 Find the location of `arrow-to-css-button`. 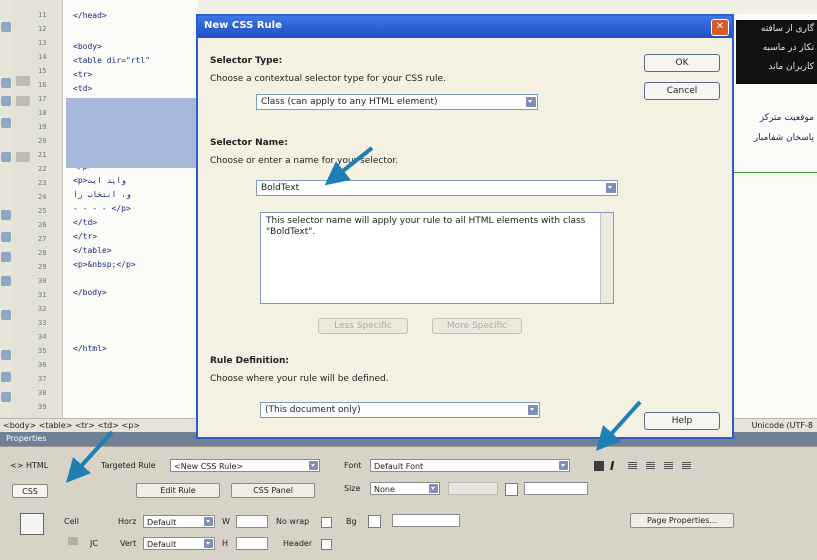

arrow-to-css-button is located at coordinates (89, 456).